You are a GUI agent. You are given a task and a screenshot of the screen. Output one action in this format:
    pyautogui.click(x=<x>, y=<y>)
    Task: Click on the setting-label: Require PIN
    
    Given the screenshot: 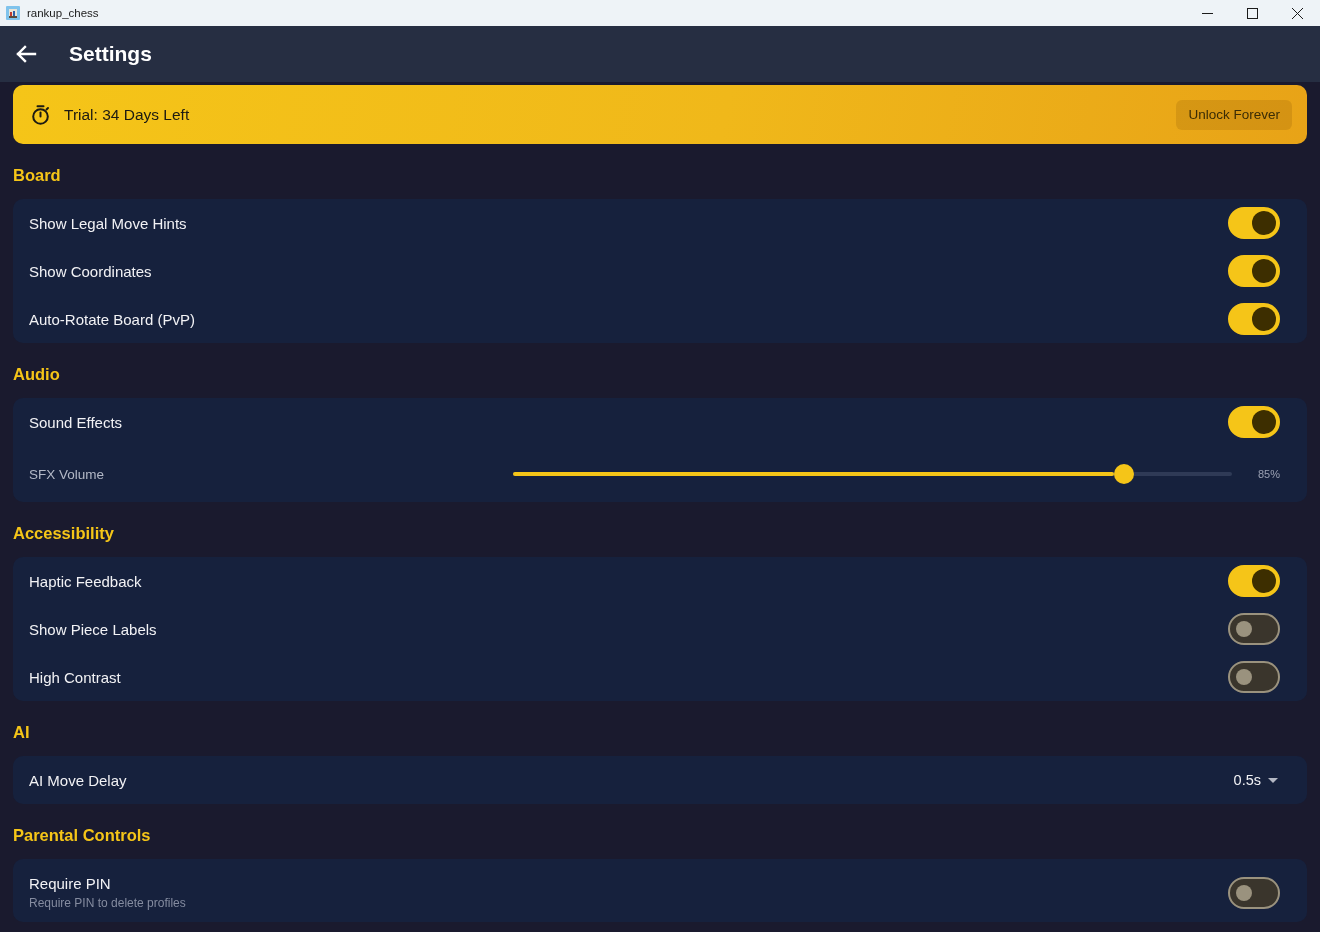 What is the action you would take?
    pyautogui.click(x=70, y=883)
    